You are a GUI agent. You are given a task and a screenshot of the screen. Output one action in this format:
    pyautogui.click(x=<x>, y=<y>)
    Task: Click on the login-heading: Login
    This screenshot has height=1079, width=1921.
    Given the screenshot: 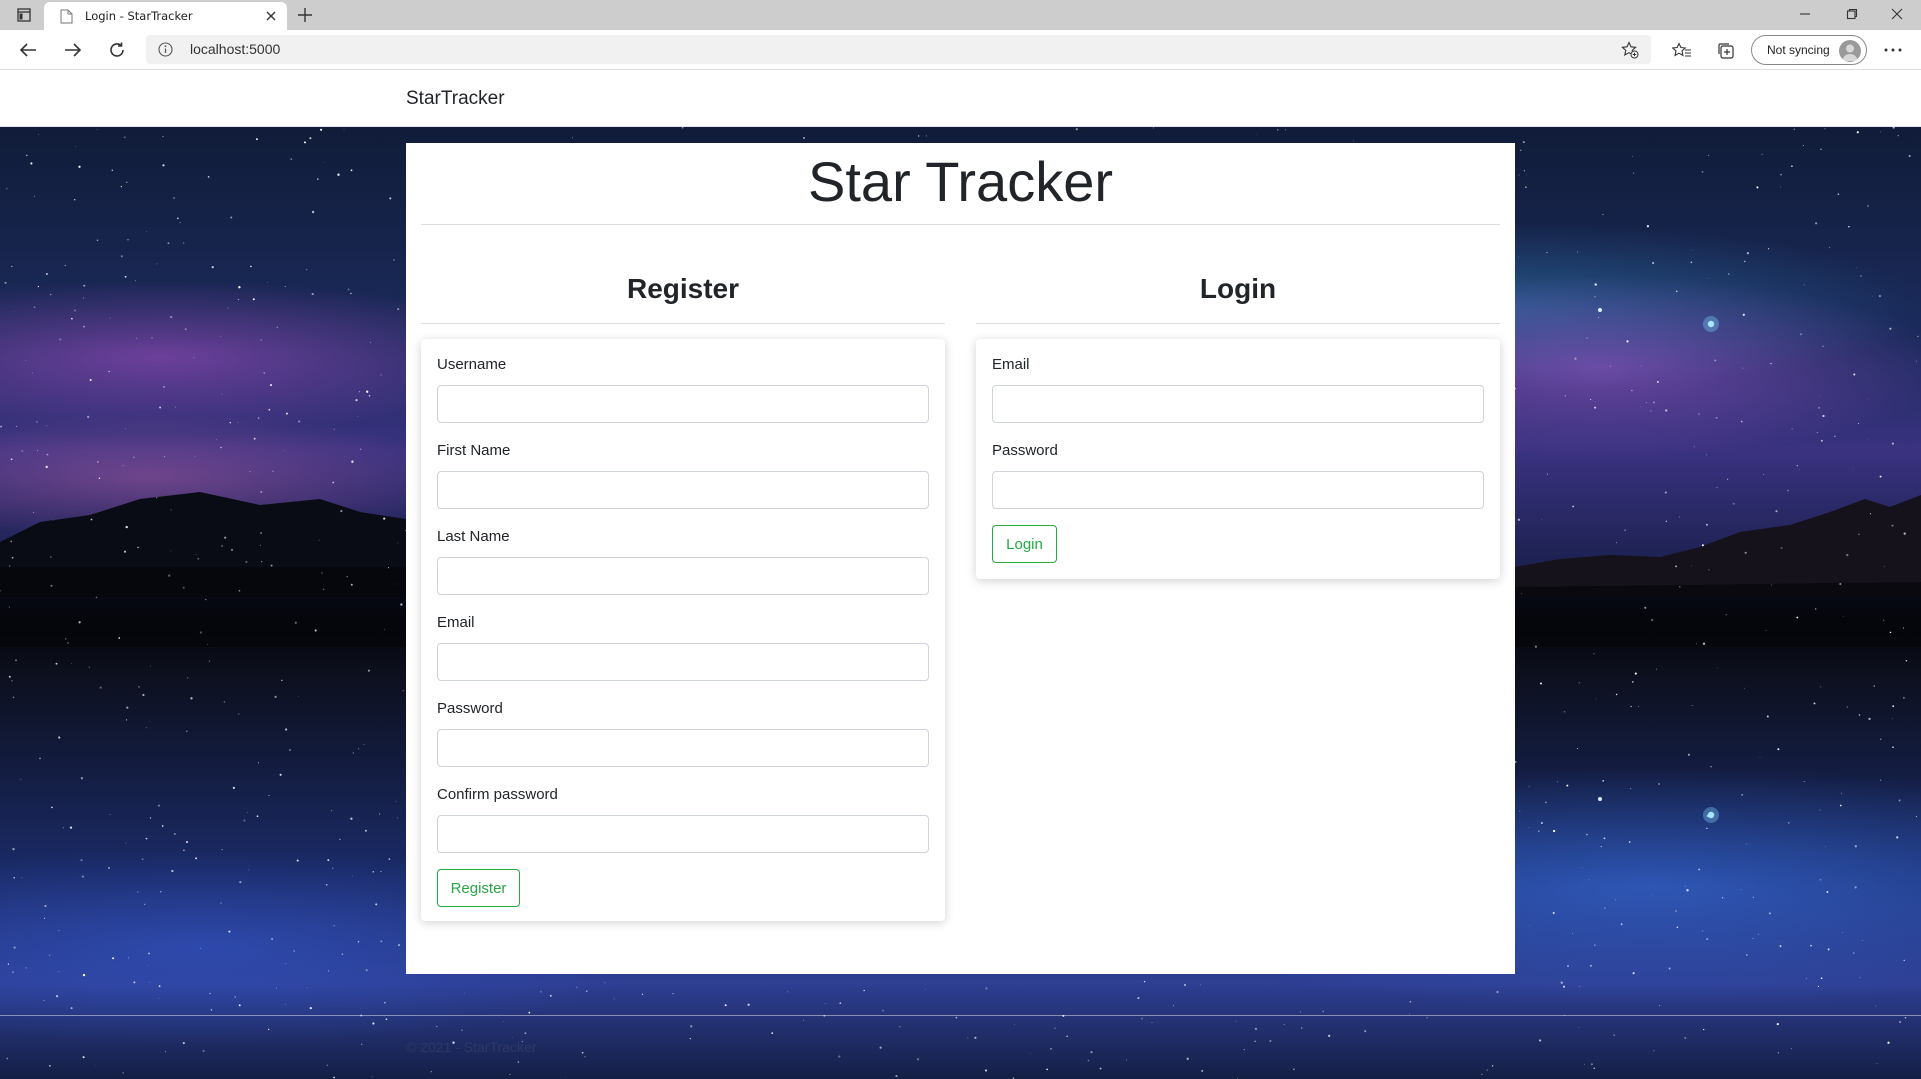 What is the action you would take?
    pyautogui.click(x=1238, y=288)
    